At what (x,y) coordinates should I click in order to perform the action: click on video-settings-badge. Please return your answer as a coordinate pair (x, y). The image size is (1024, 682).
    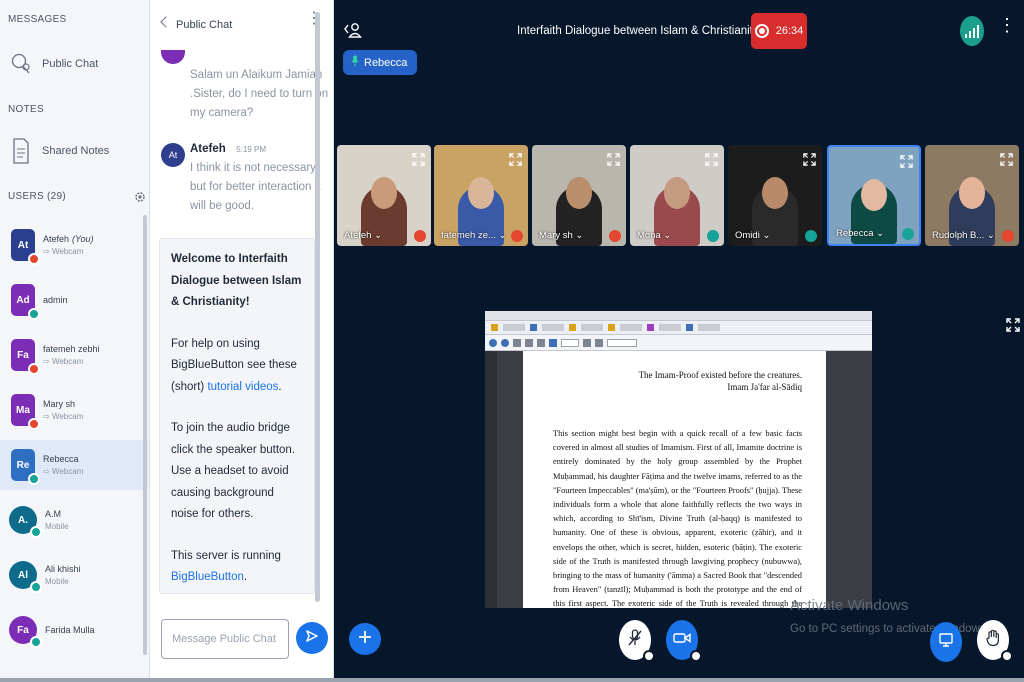
    Looking at the image, I should click on (696, 656).